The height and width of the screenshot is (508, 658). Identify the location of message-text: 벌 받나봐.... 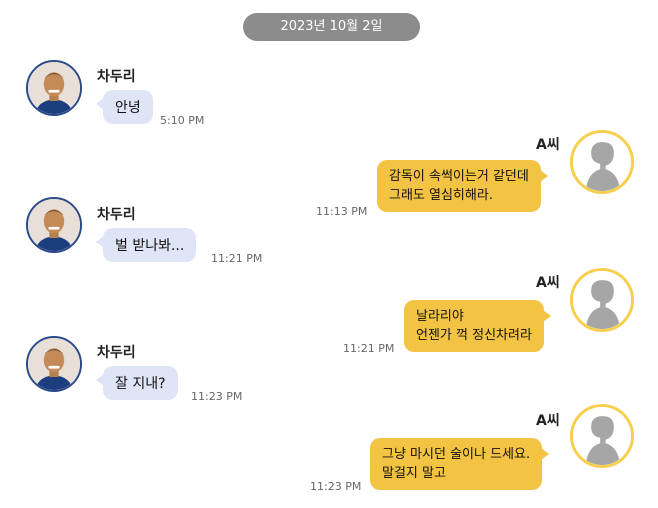
(150, 246).